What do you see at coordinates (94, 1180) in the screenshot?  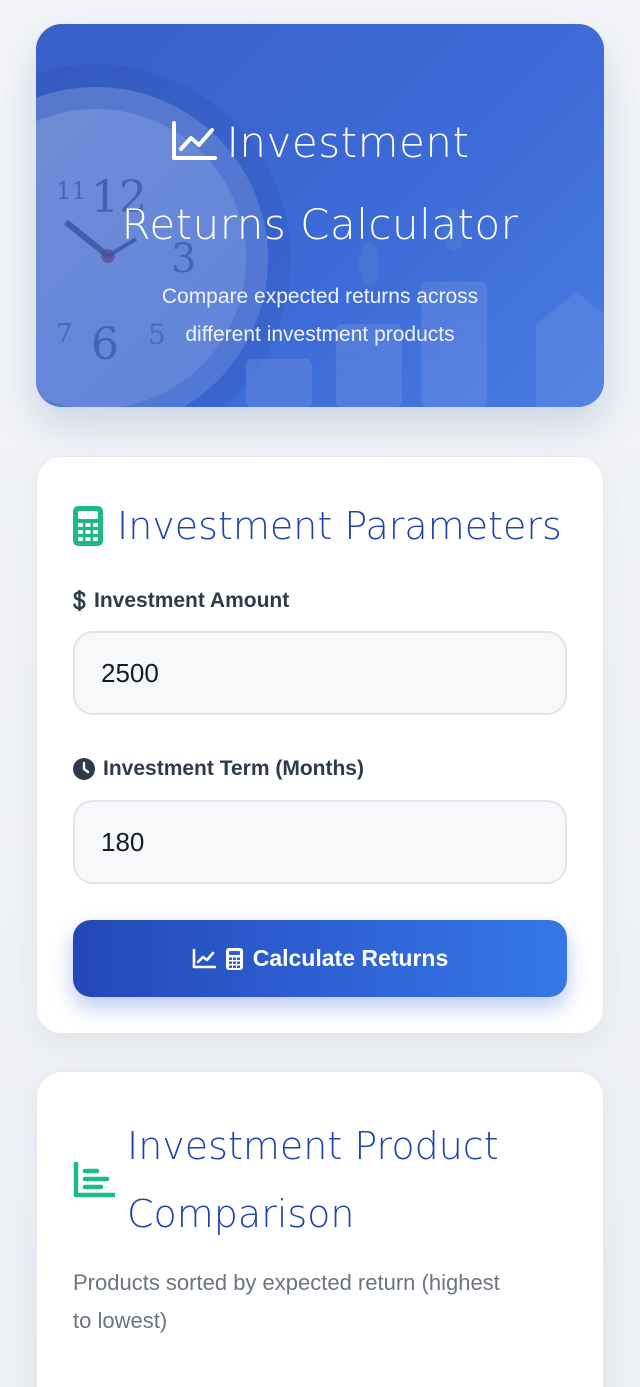 I see `bar-chart-icon` at bounding box center [94, 1180].